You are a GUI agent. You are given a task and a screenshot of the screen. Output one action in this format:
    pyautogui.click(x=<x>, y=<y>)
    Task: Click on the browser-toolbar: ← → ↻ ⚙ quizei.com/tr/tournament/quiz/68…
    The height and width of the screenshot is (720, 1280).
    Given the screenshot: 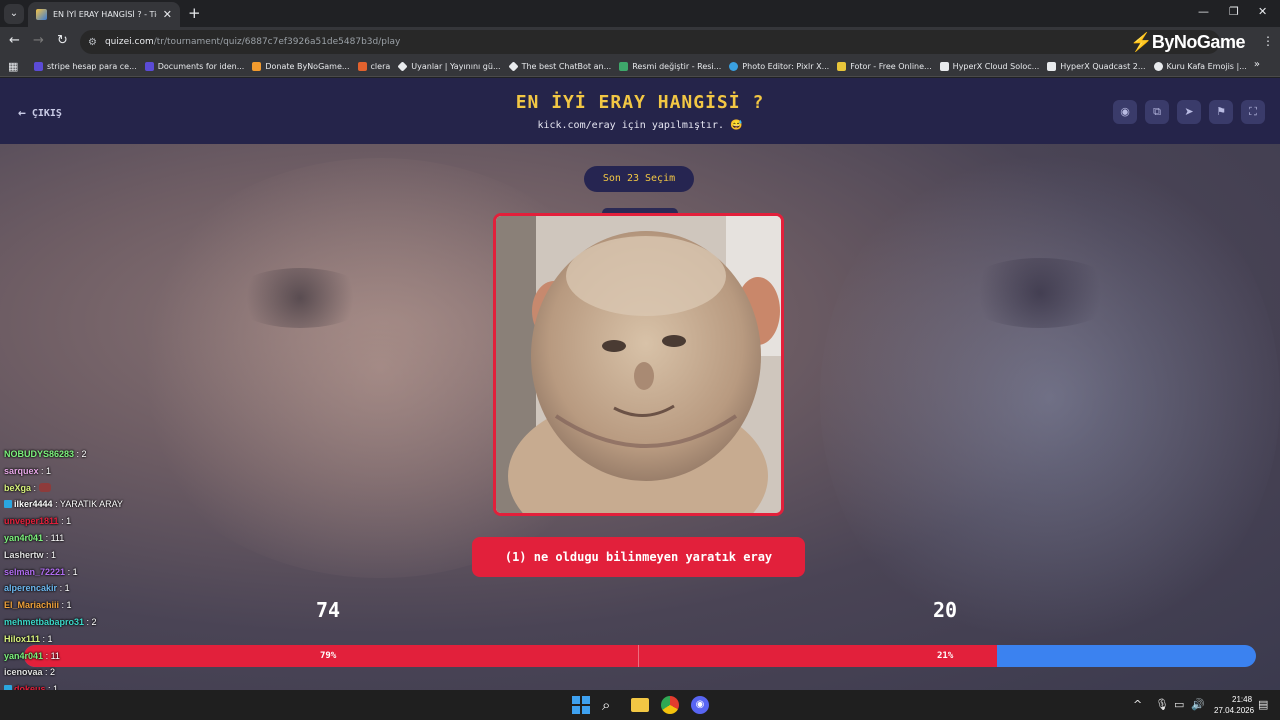 What is the action you would take?
    pyautogui.click(x=640, y=42)
    